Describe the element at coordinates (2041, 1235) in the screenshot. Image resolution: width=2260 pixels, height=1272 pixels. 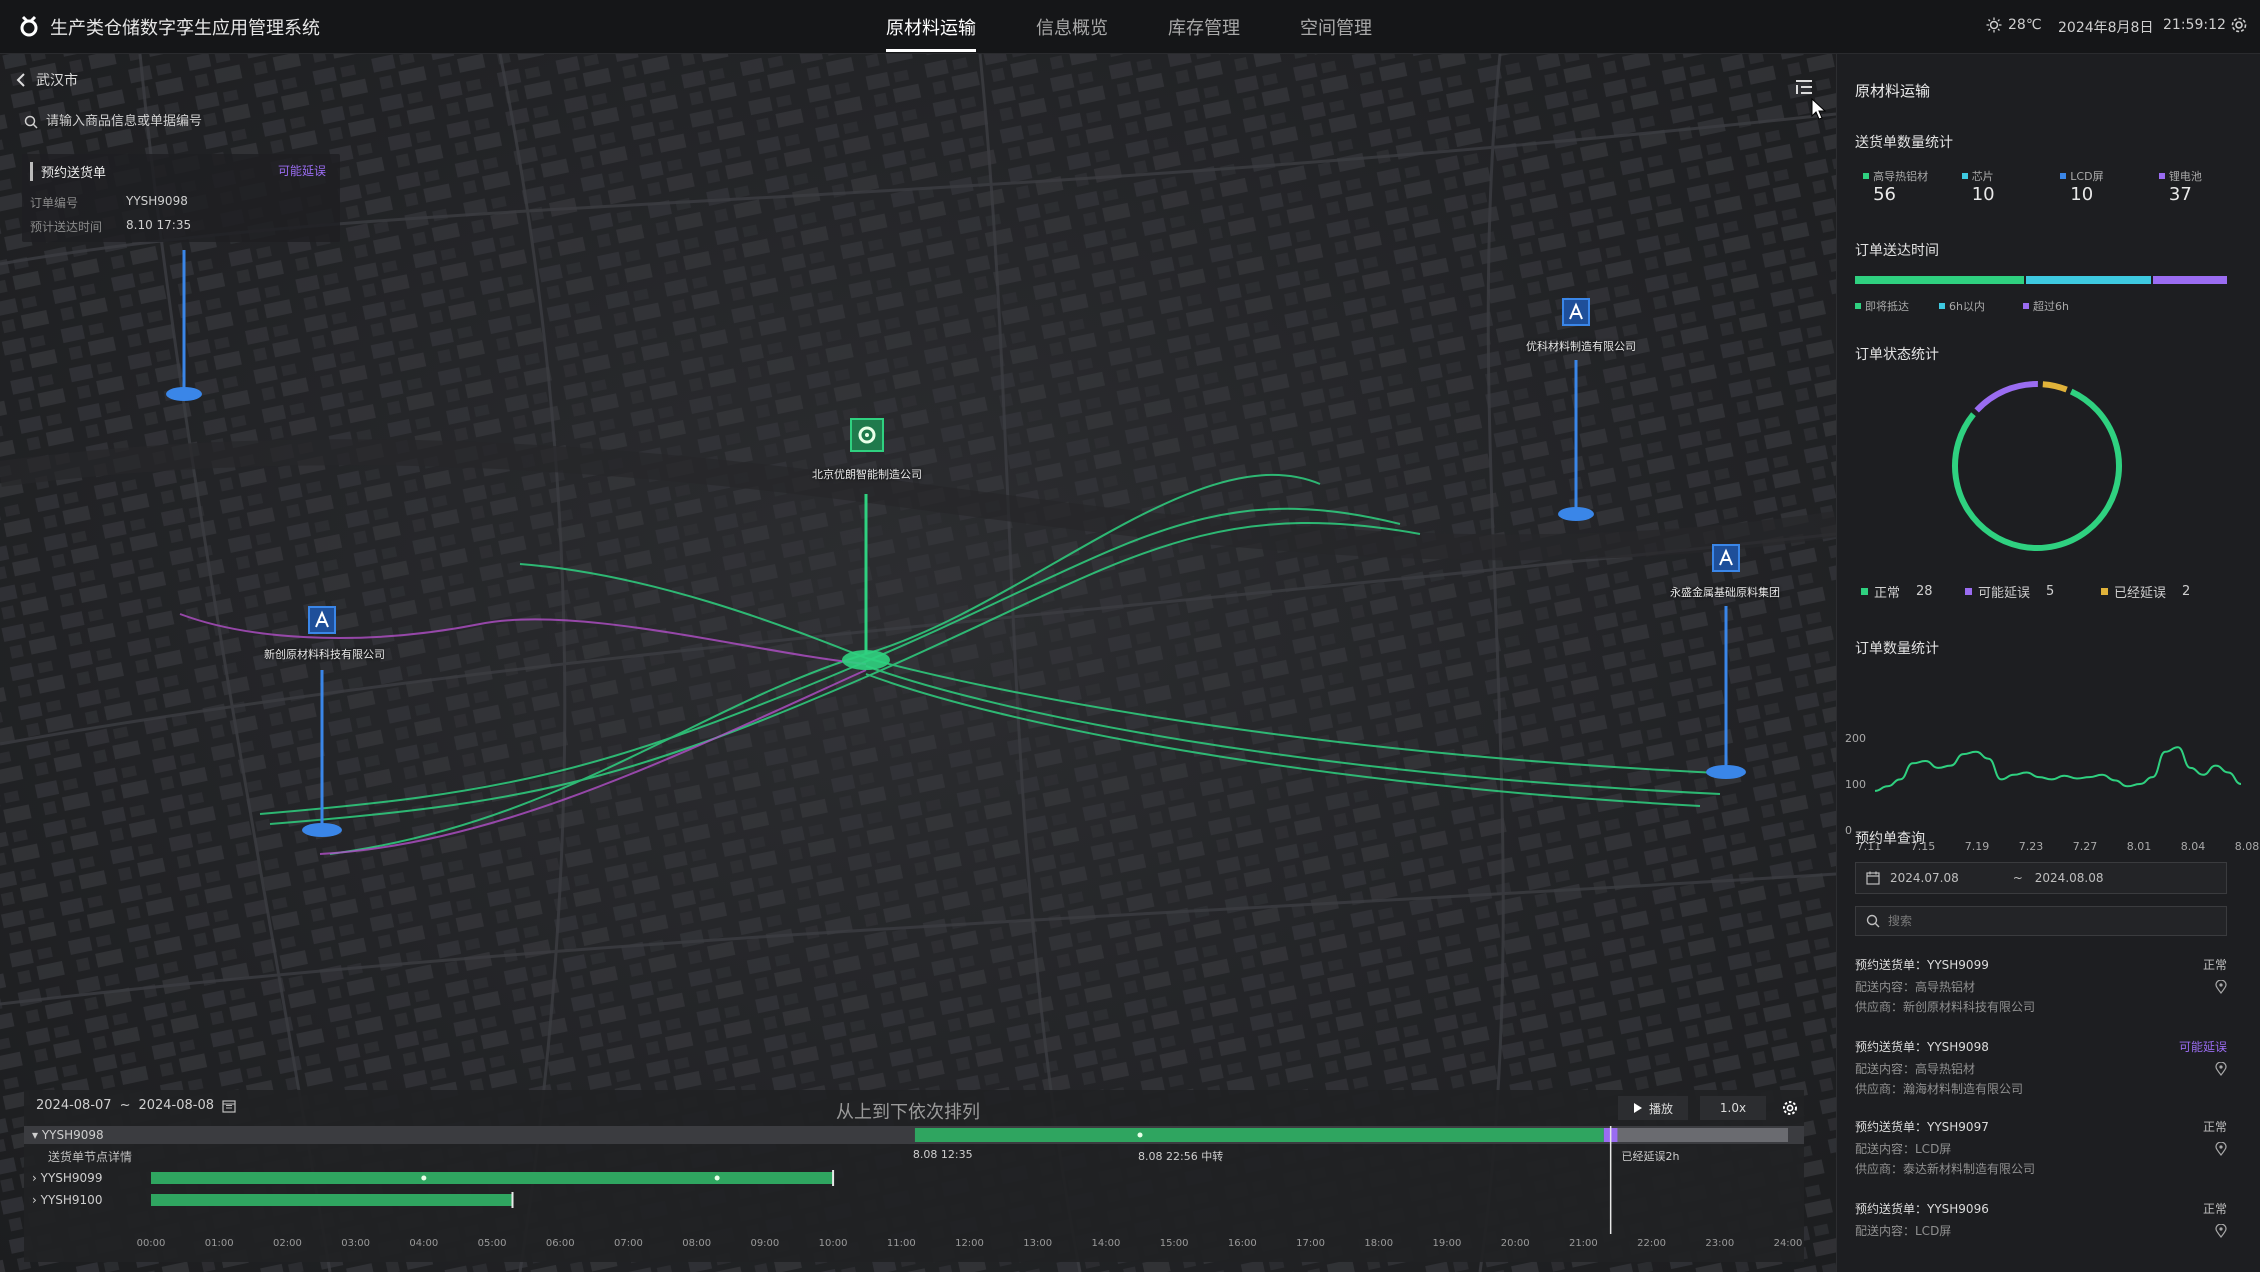
I see `result-item: 预约送货单：YYSH9096 正常 配送内容：LCD屏` at that location.